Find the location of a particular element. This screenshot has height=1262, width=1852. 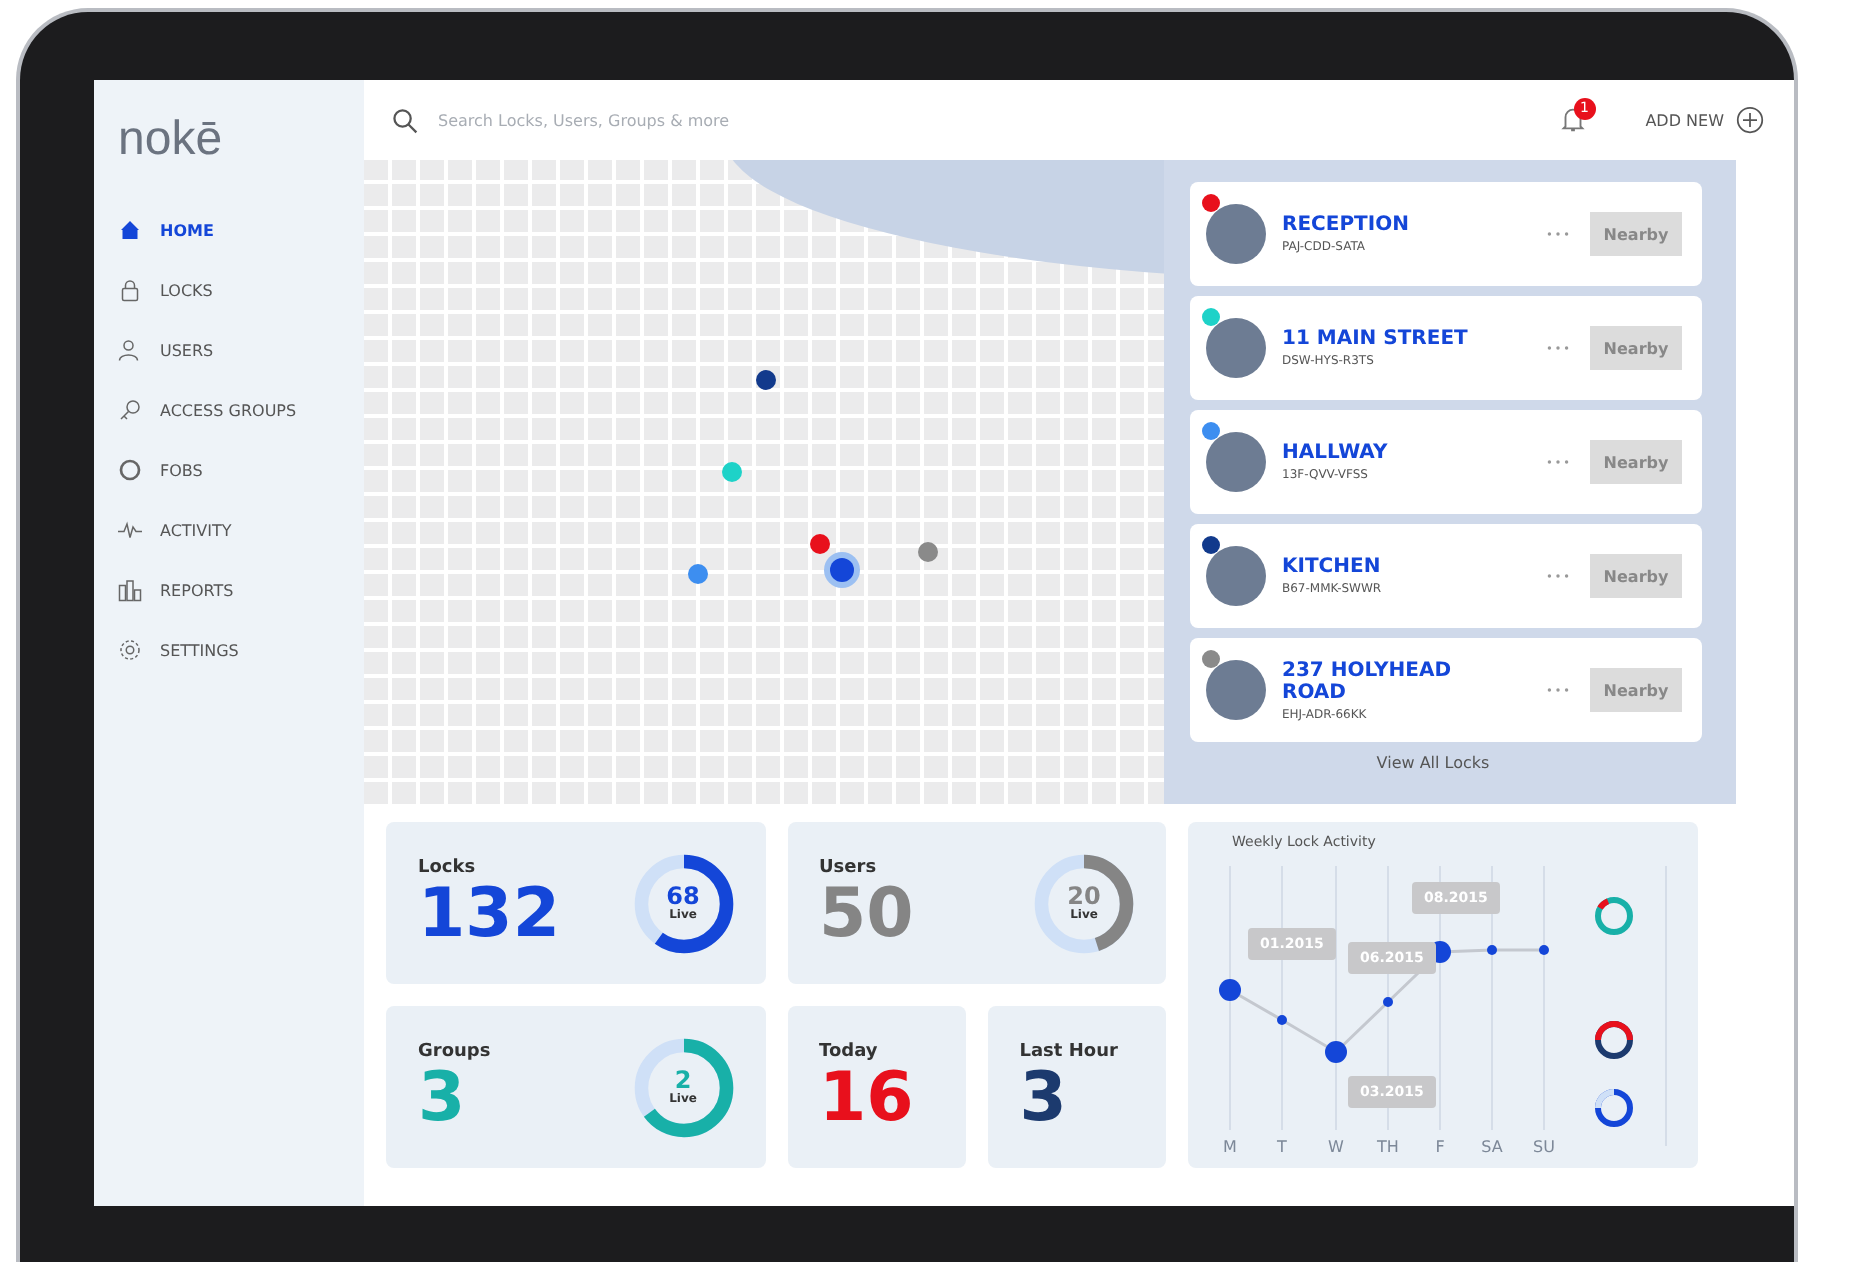

bar-chart-icon is located at coordinates (130, 590).